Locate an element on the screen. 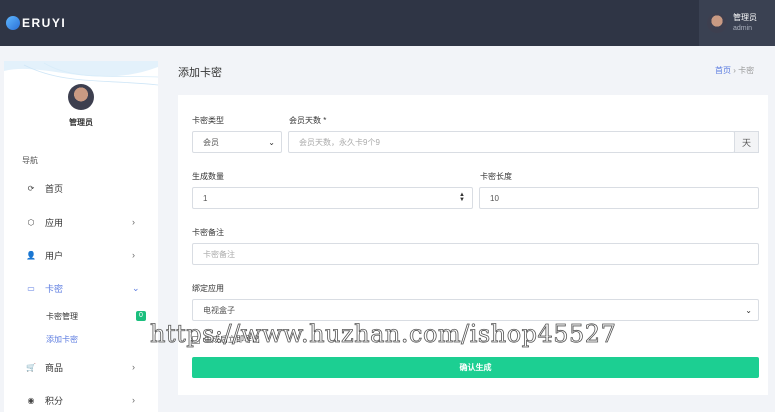  note-label: 卡密备注 is located at coordinates (208, 232).